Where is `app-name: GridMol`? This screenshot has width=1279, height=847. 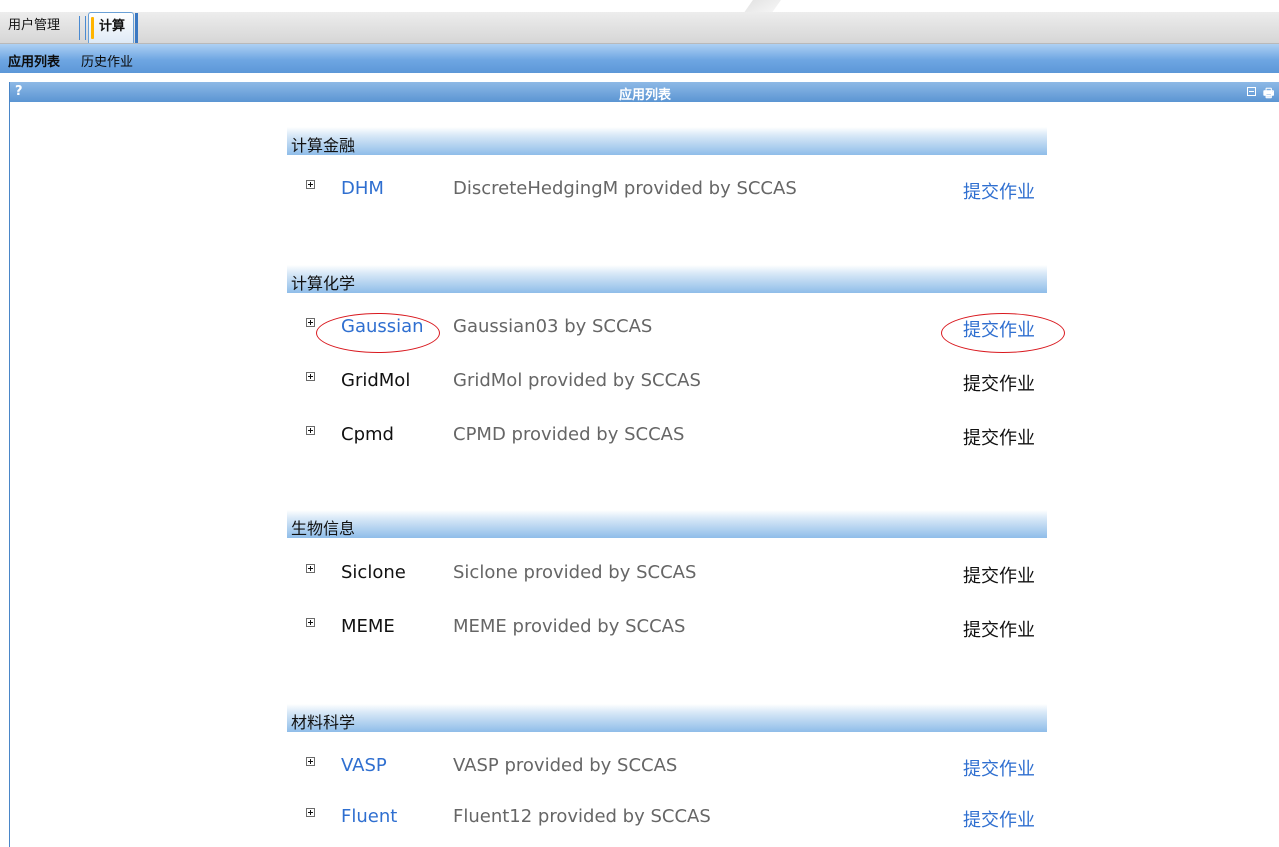
app-name: GridMol is located at coordinates (376, 380).